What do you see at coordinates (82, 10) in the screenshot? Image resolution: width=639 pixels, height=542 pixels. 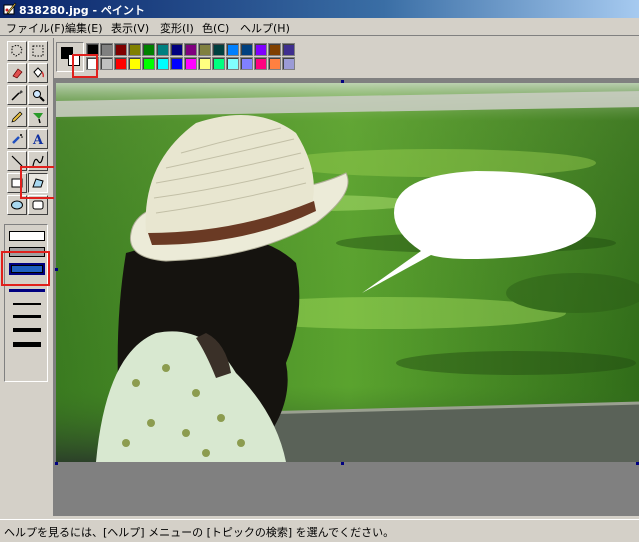 I see `window-title: 838280.jpg - ペイント` at bounding box center [82, 10].